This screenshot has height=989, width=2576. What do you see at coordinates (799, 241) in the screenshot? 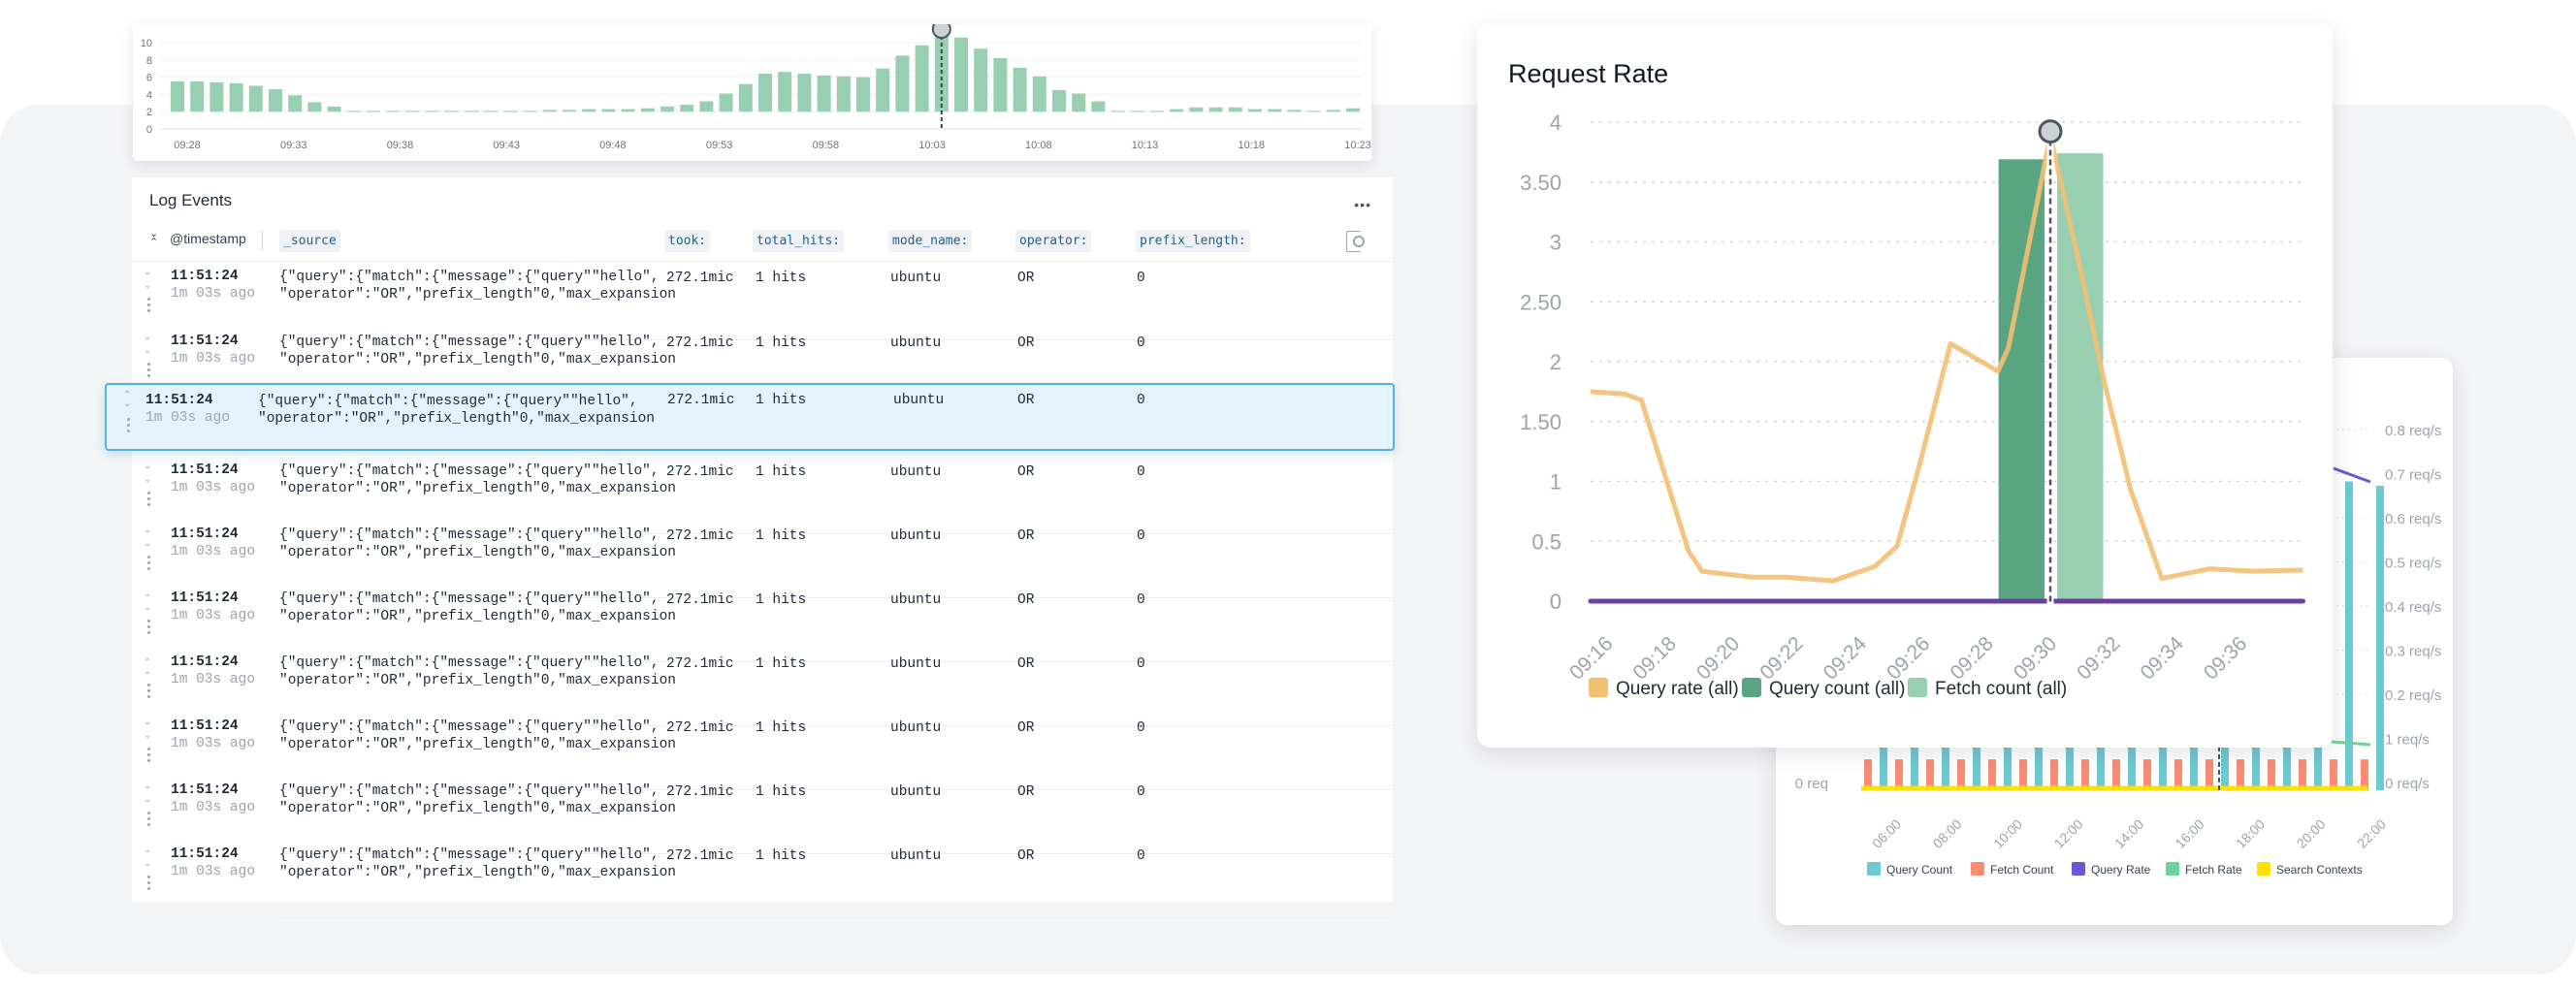
I see `column-header-total-hits: total_hits:` at bounding box center [799, 241].